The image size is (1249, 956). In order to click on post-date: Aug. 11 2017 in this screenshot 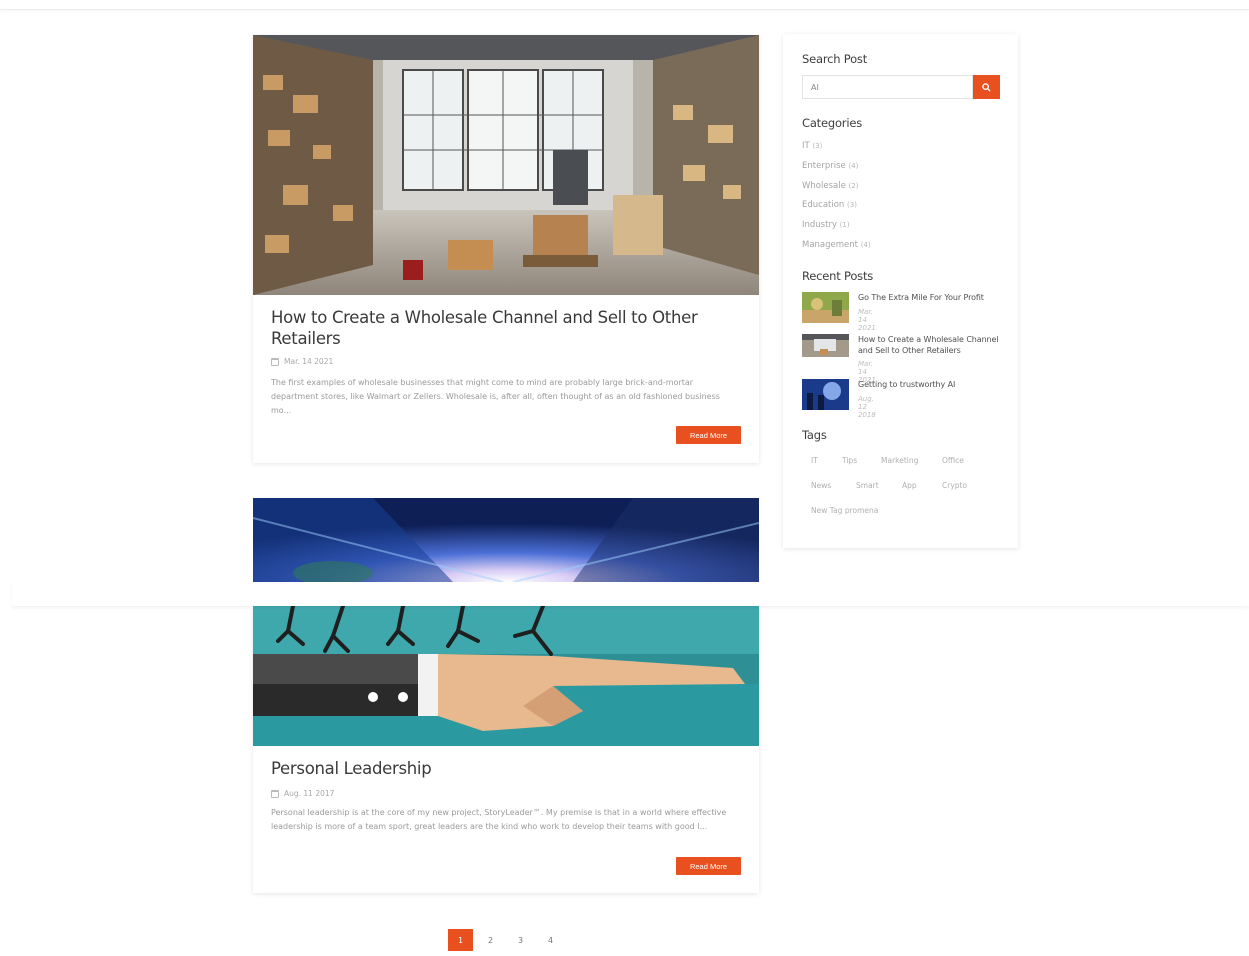, I will do `click(302, 793)`.